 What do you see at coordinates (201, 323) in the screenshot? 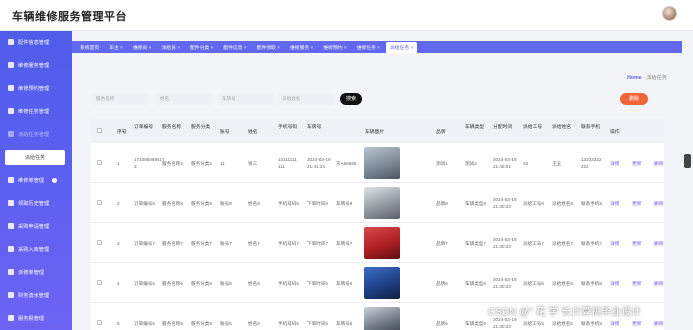
I see `table-cell-category: 服务分类5` at bounding box center [201, 323].